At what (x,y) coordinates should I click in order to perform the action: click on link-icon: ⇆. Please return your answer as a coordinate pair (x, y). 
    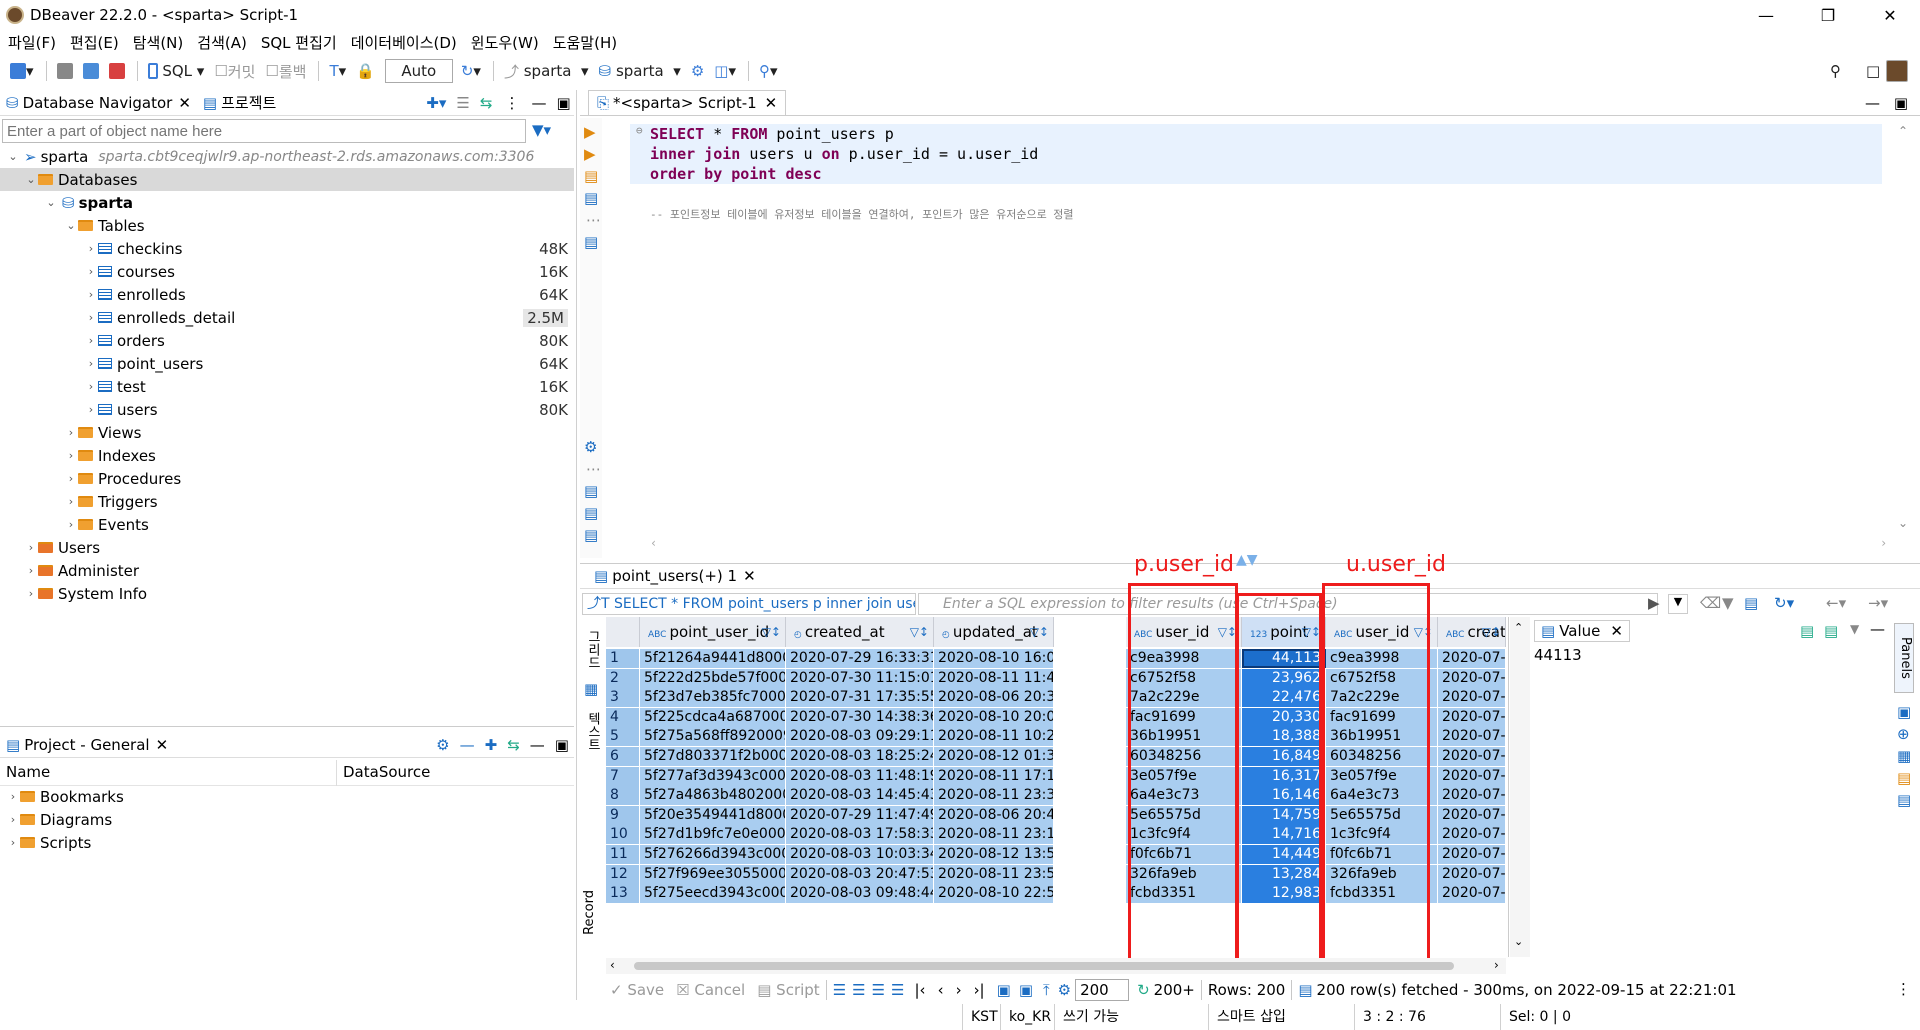
    Looking at the image, I should click on (513, 745).